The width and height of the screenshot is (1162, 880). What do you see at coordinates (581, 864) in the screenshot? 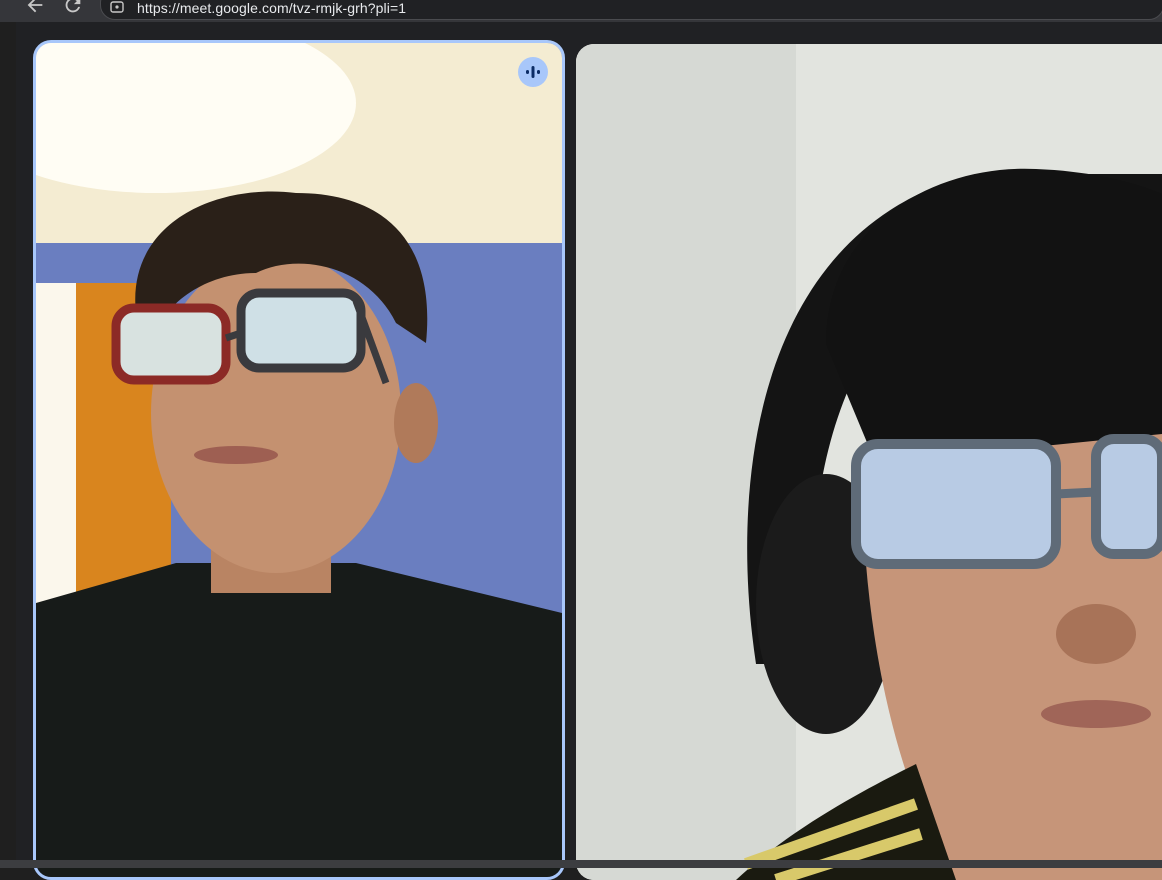
I see `bottom-control-bar-edge` at bounding box center [581, 864].